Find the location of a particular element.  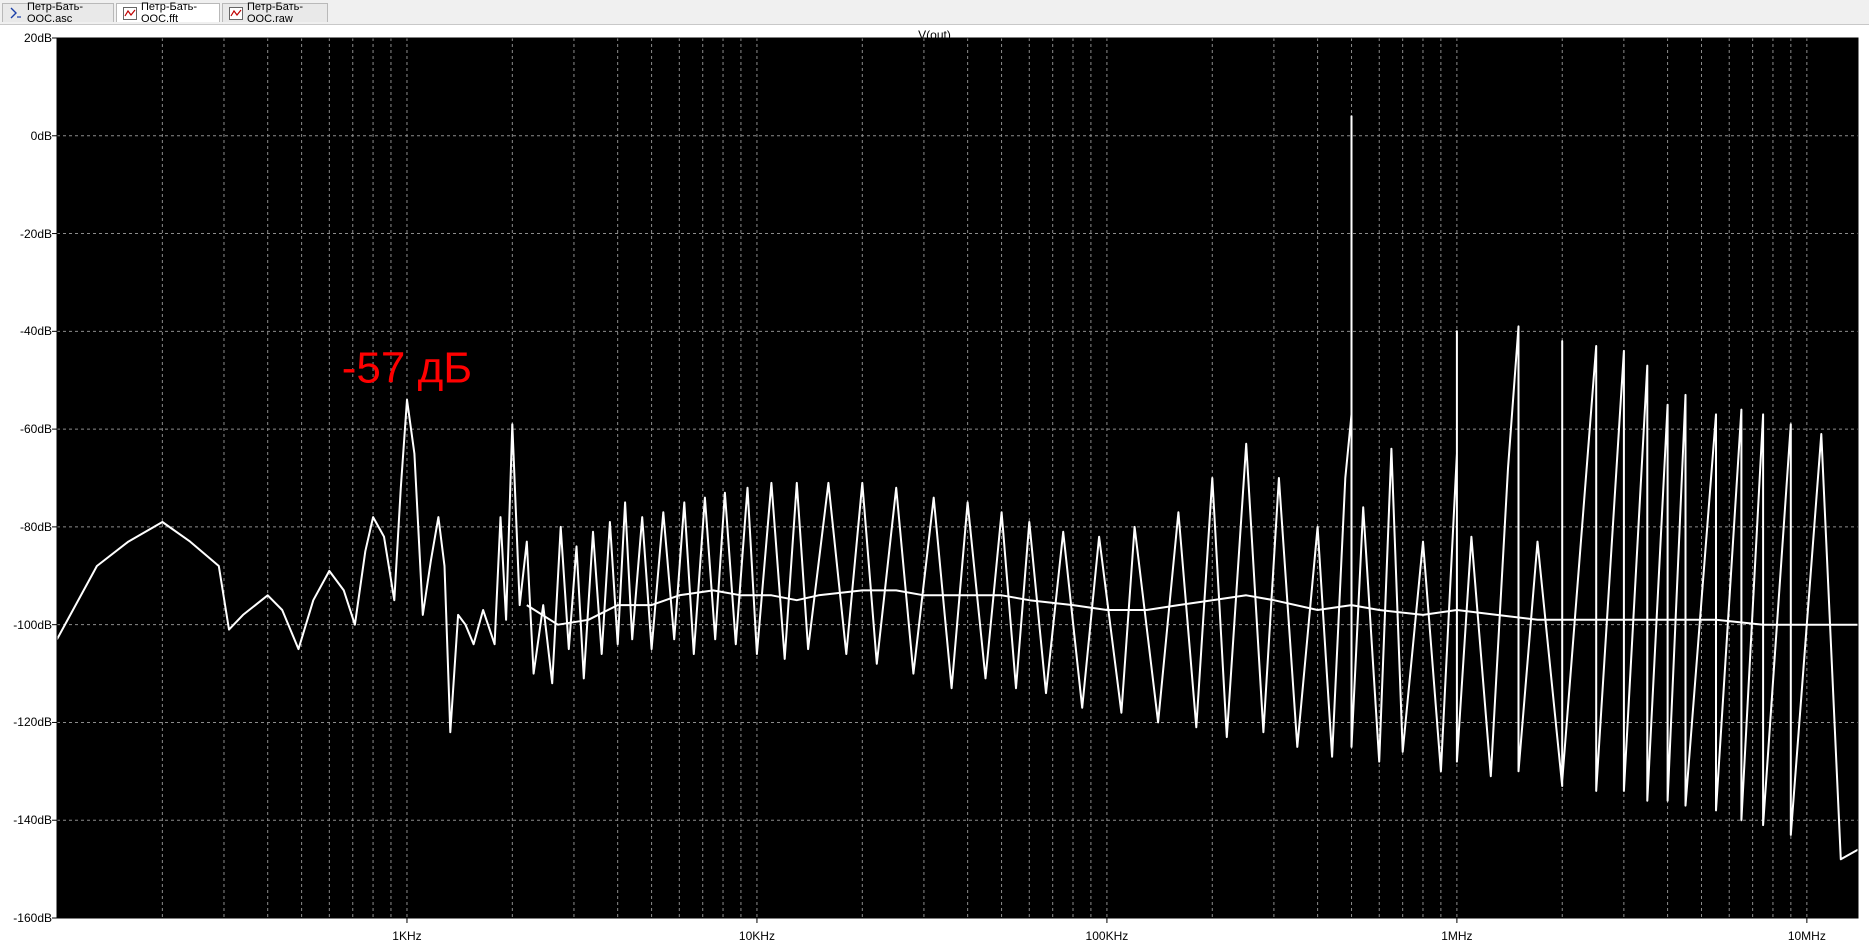

x-tick-label: 1MHz is located at coordinates (1457, 936).